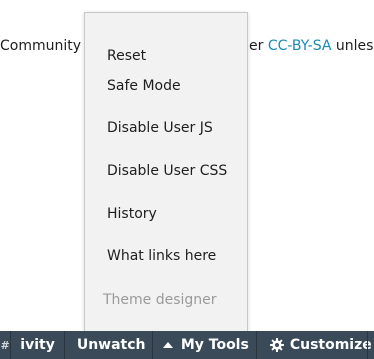  I want to click on my-tools-label: My Tools, so click(214, 345).